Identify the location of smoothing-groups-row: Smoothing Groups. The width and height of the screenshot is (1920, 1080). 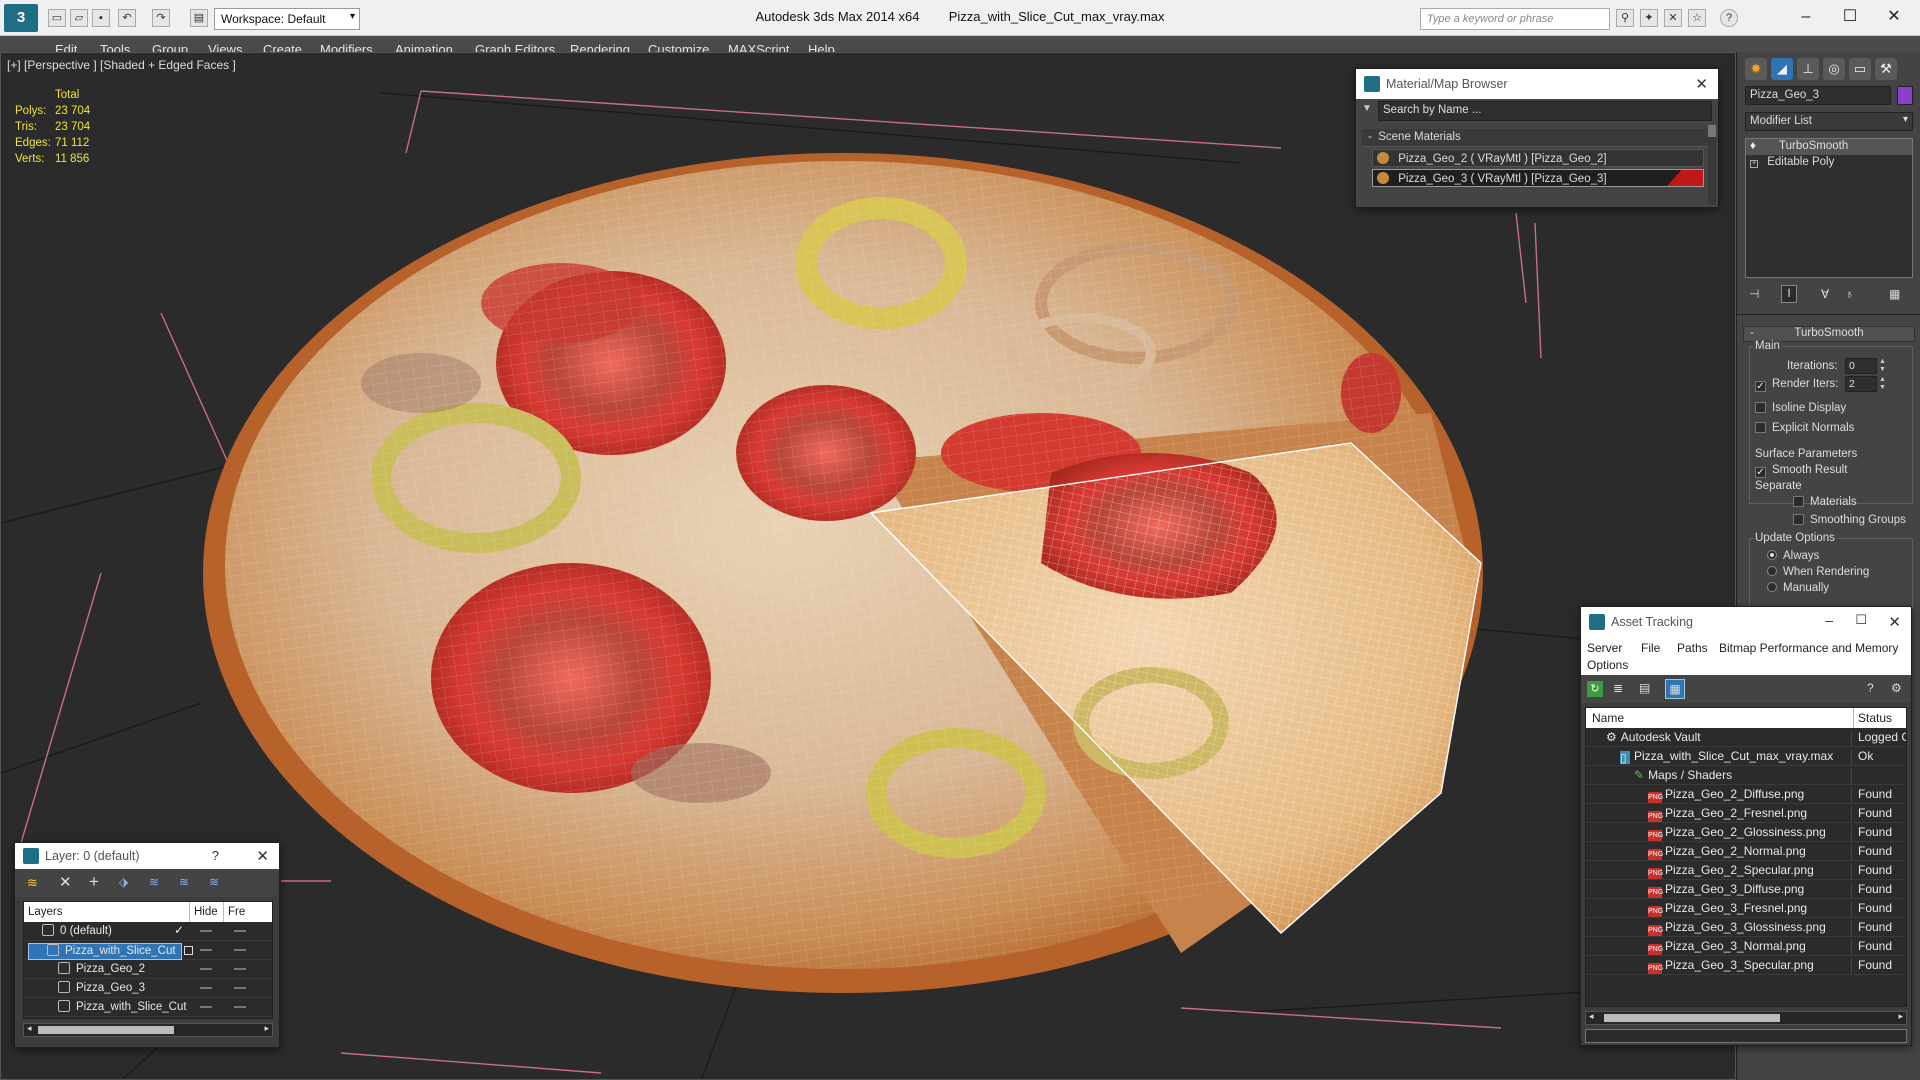
(1849, 520).